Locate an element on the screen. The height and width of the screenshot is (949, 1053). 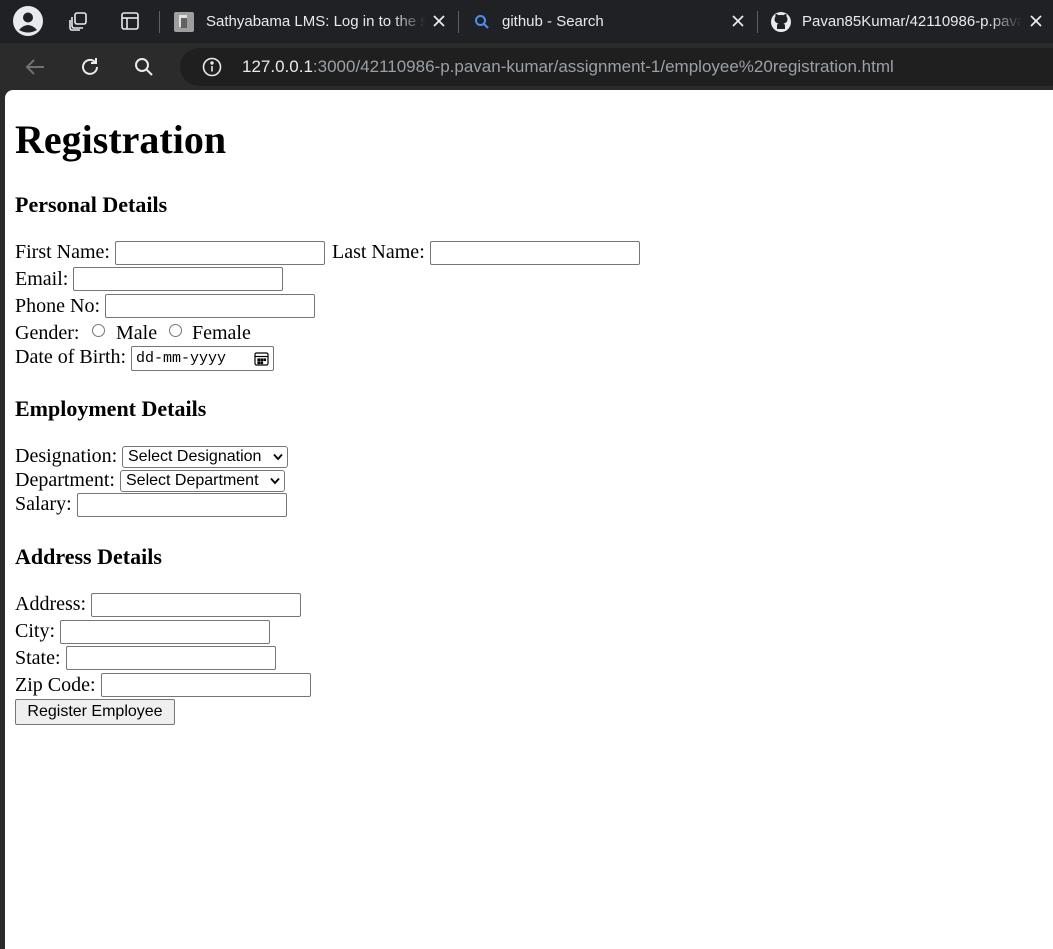
salary-label: Salary: is located at coordinates (43, 504).